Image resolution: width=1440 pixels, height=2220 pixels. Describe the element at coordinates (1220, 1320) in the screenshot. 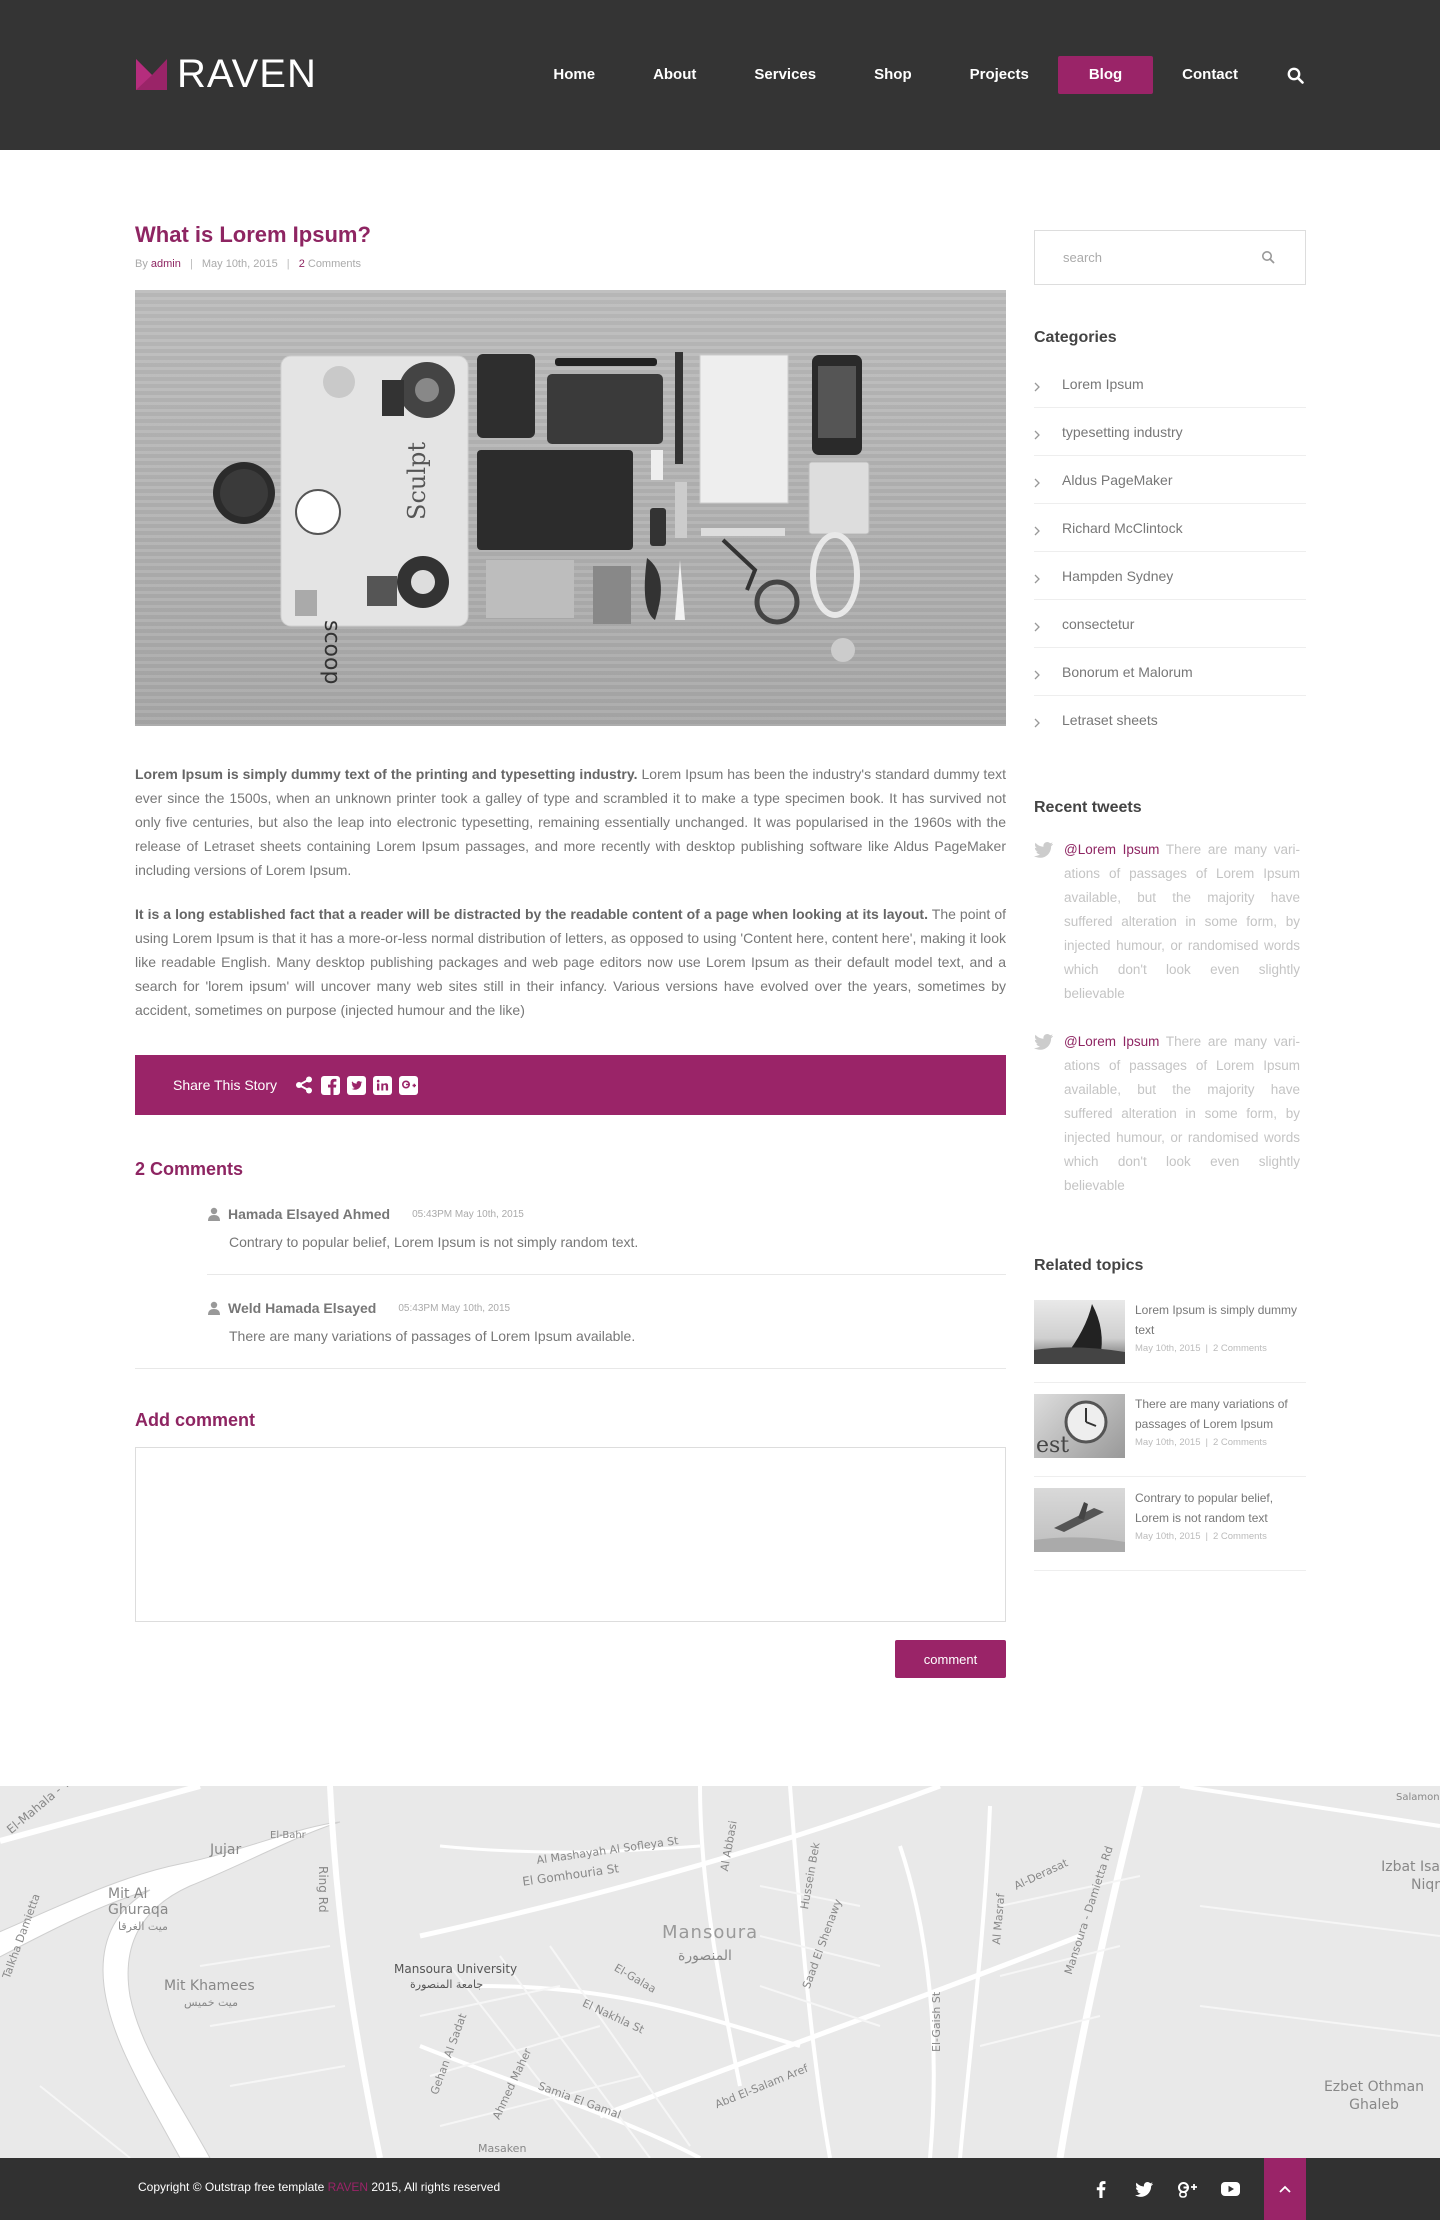

I see `related-topic-title: Lorem Ipsum is simply dummy text` at that location.